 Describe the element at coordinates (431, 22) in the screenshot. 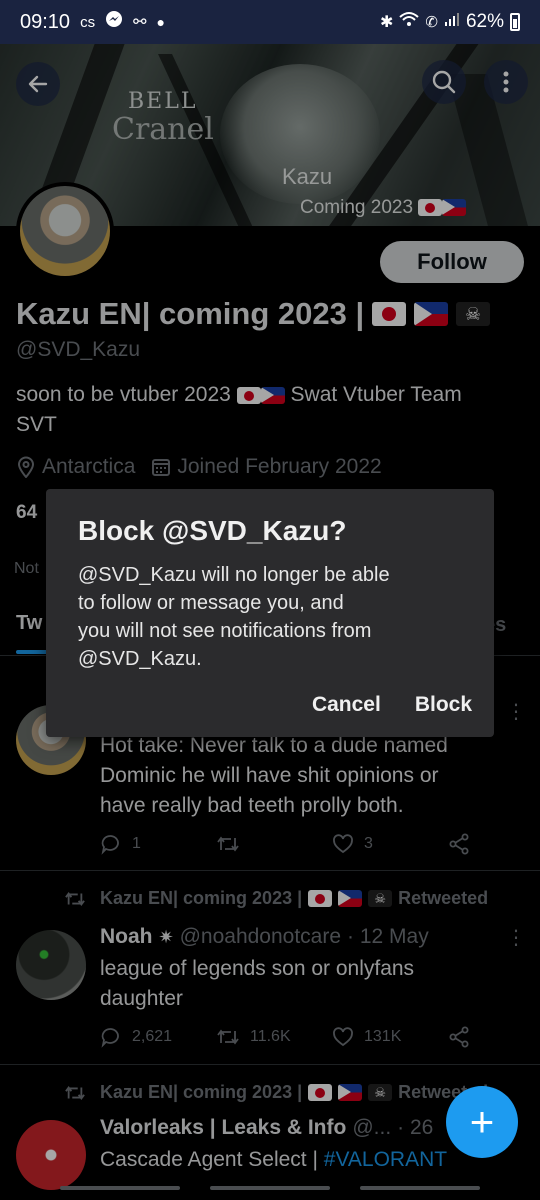

I see `call-icon: ✆` at that location.